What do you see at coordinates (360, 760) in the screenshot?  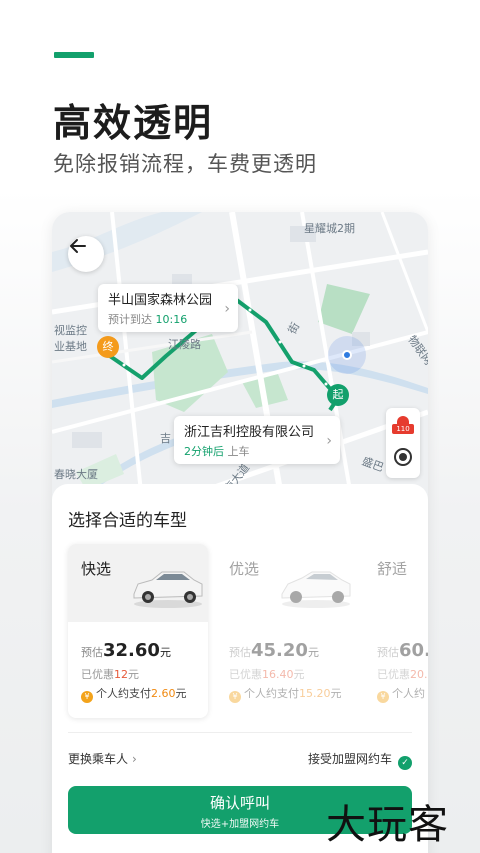 I see `accept-franchise-toggle: 接受加盟网约车 ✓` at bounding box center [360, 760].